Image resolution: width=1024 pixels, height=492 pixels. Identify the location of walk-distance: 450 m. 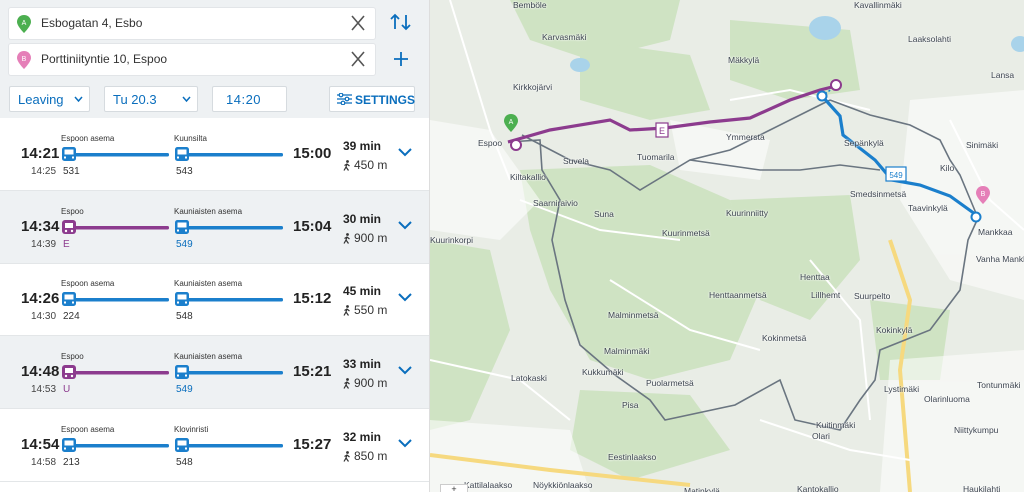
(365, 165).